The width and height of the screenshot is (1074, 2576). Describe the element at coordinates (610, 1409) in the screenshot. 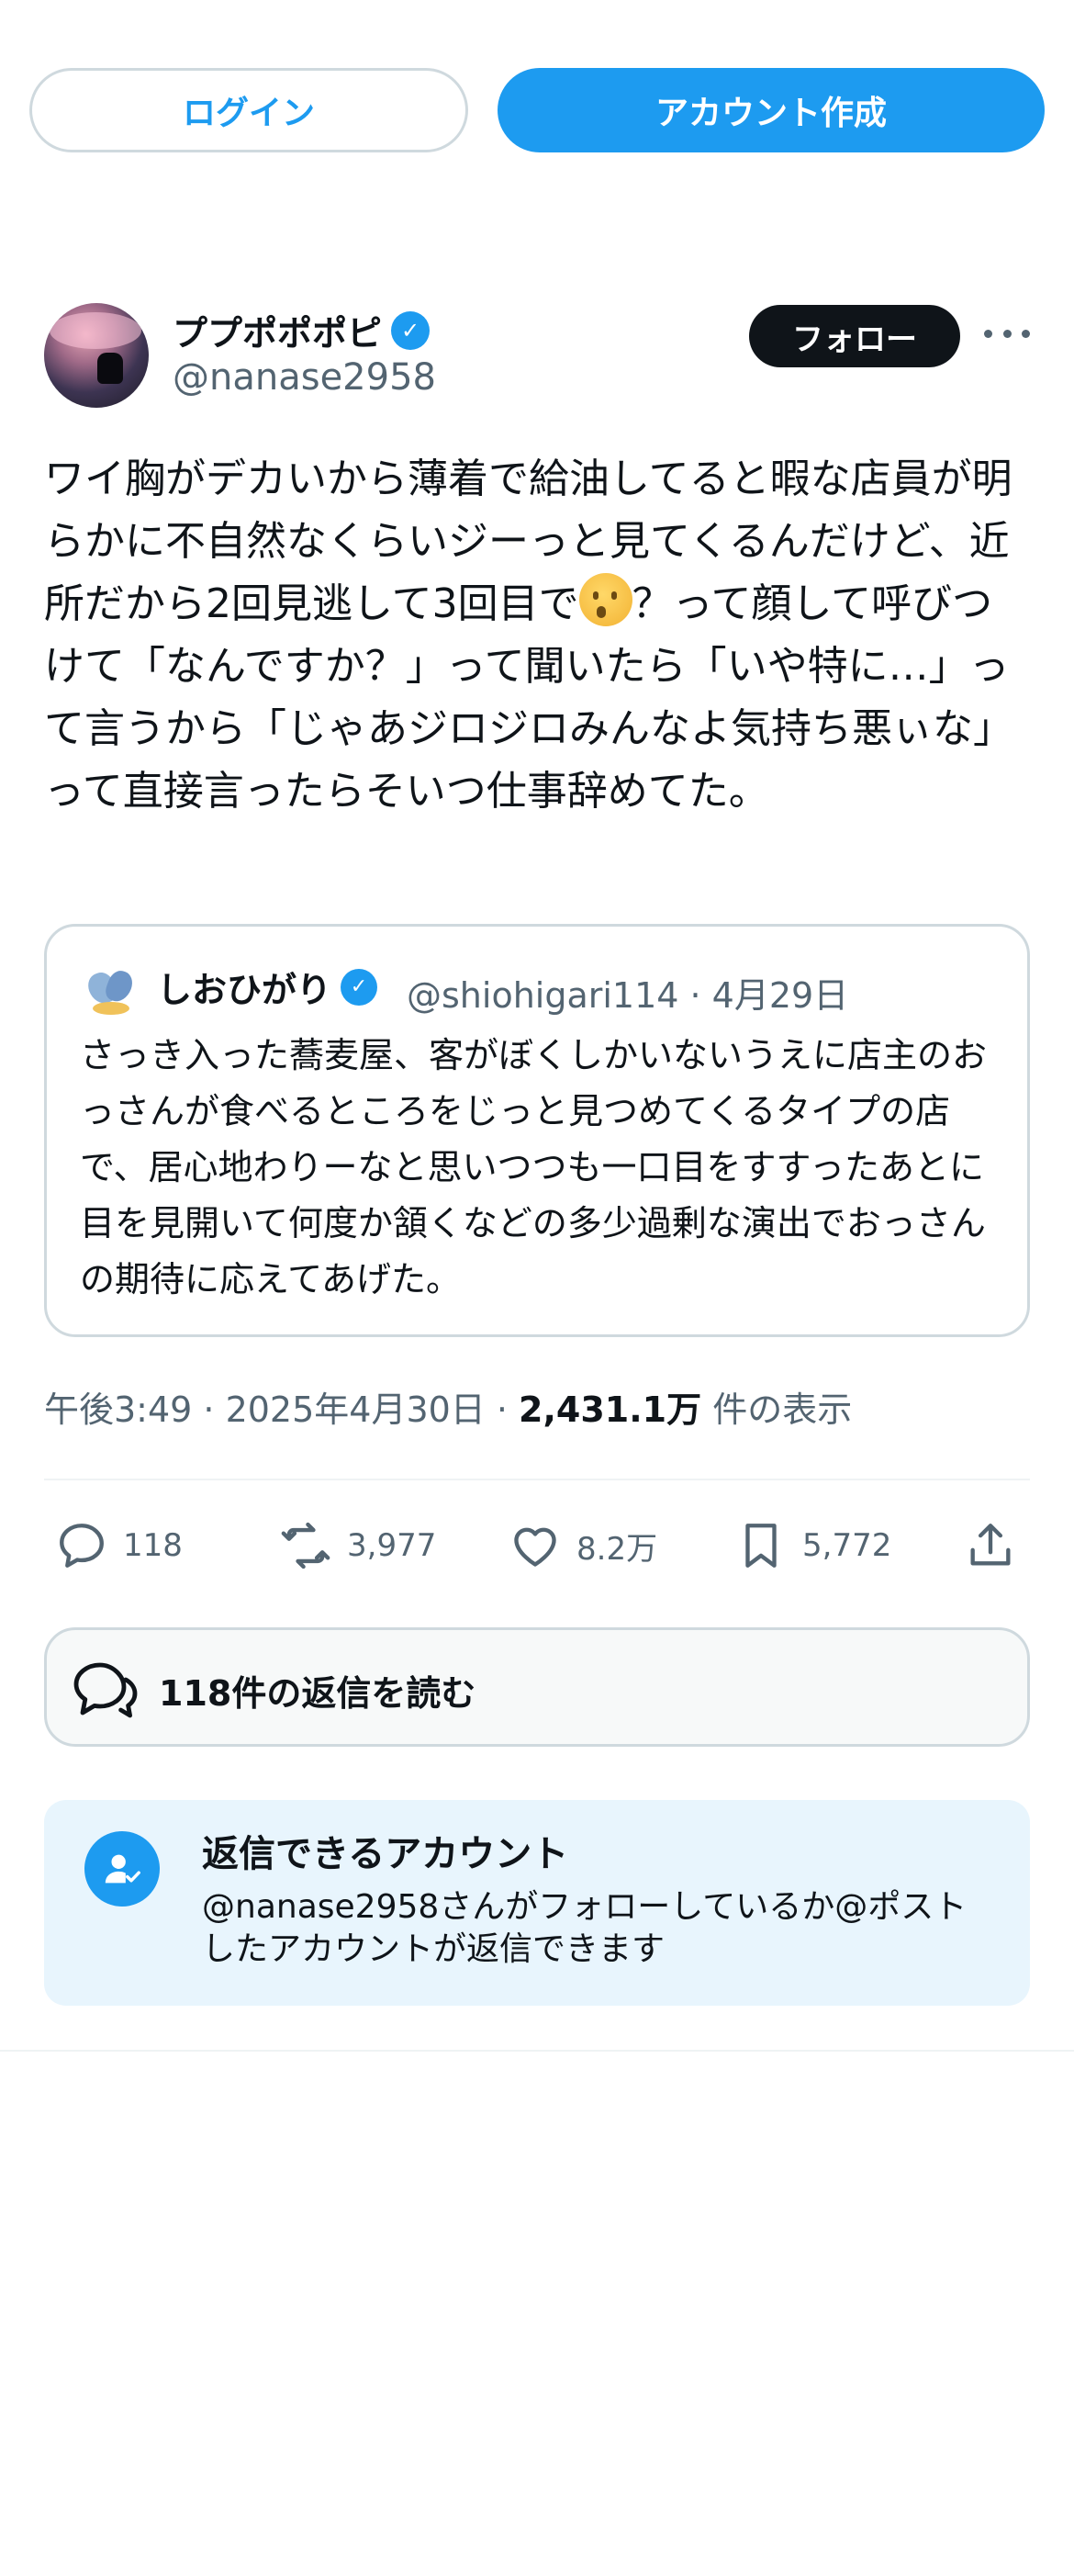

I see `view-count: 2,431.1万` at that location.